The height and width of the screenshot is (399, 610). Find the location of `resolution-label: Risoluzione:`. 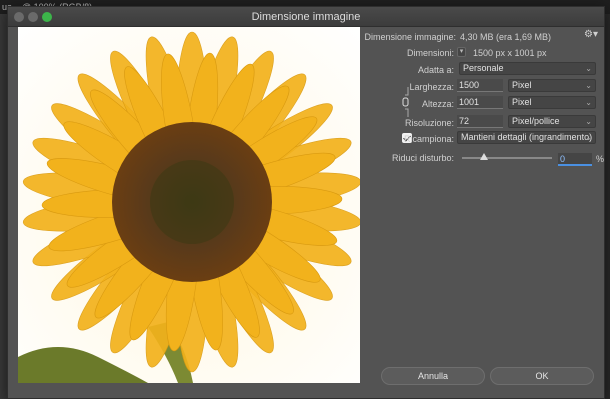

resolution-label: Risoluzione: is located at coordinates (429, 123).